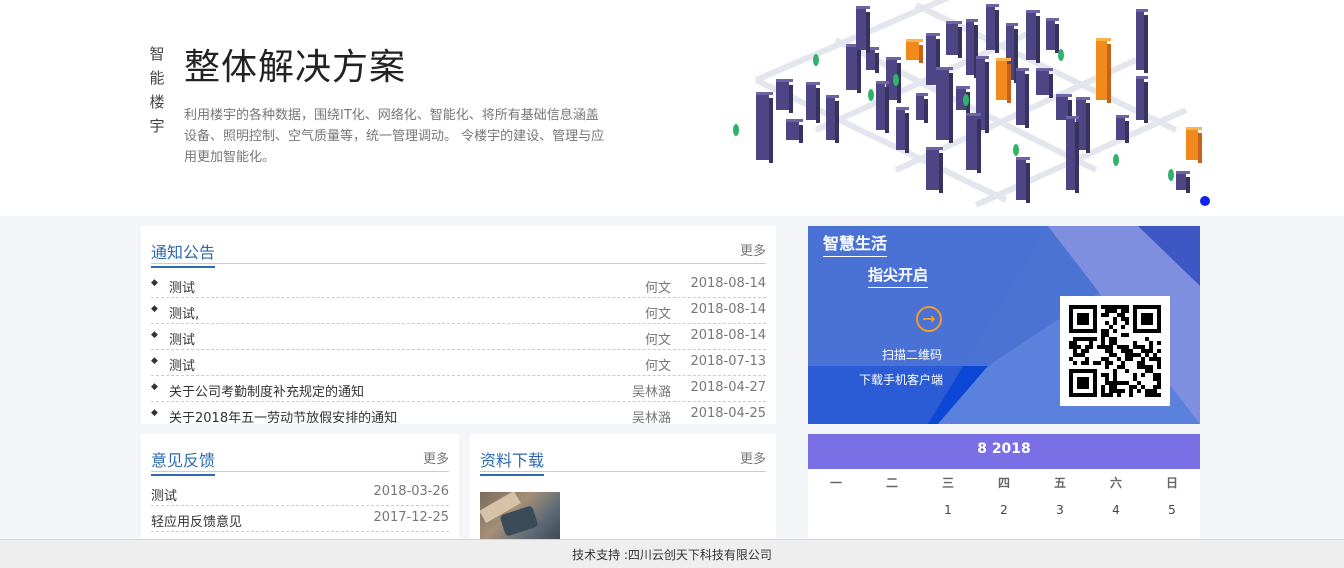  Describe the element at coordinates (157, 126) in the screenshot. I see `side-char: 宇` at that location.